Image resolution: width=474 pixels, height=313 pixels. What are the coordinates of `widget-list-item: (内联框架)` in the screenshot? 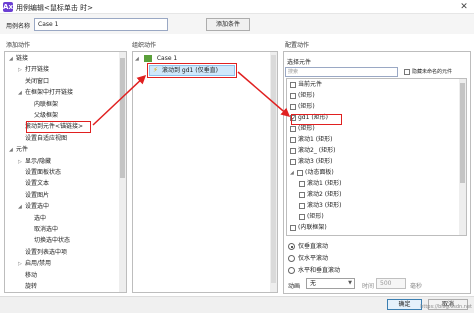 It's located at (308, 228).